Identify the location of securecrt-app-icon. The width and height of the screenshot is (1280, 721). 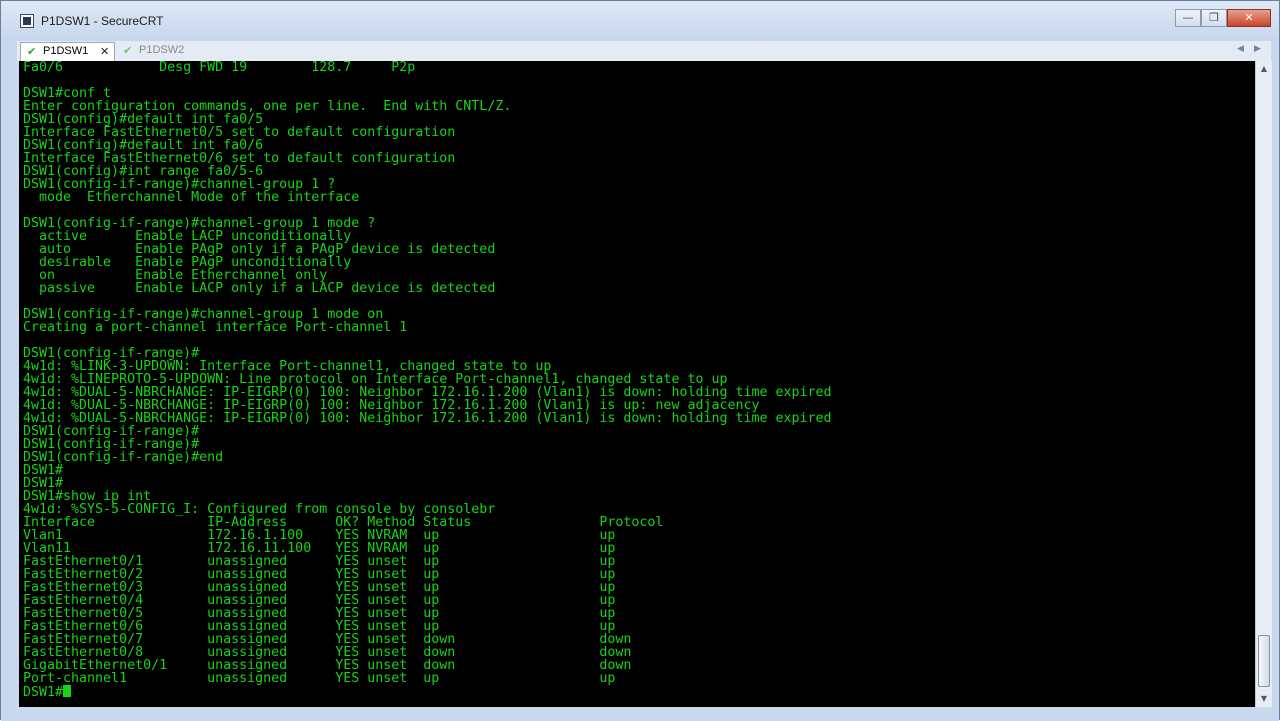
(27, 21).